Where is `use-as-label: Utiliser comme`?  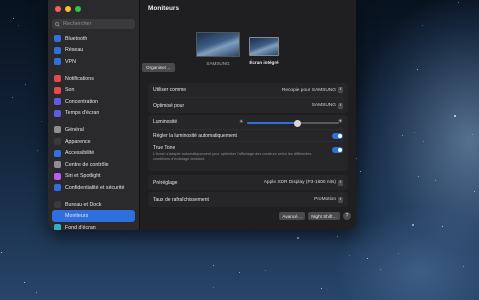
use-as-label: Utiliser comme is located at coordinates (170, 90).